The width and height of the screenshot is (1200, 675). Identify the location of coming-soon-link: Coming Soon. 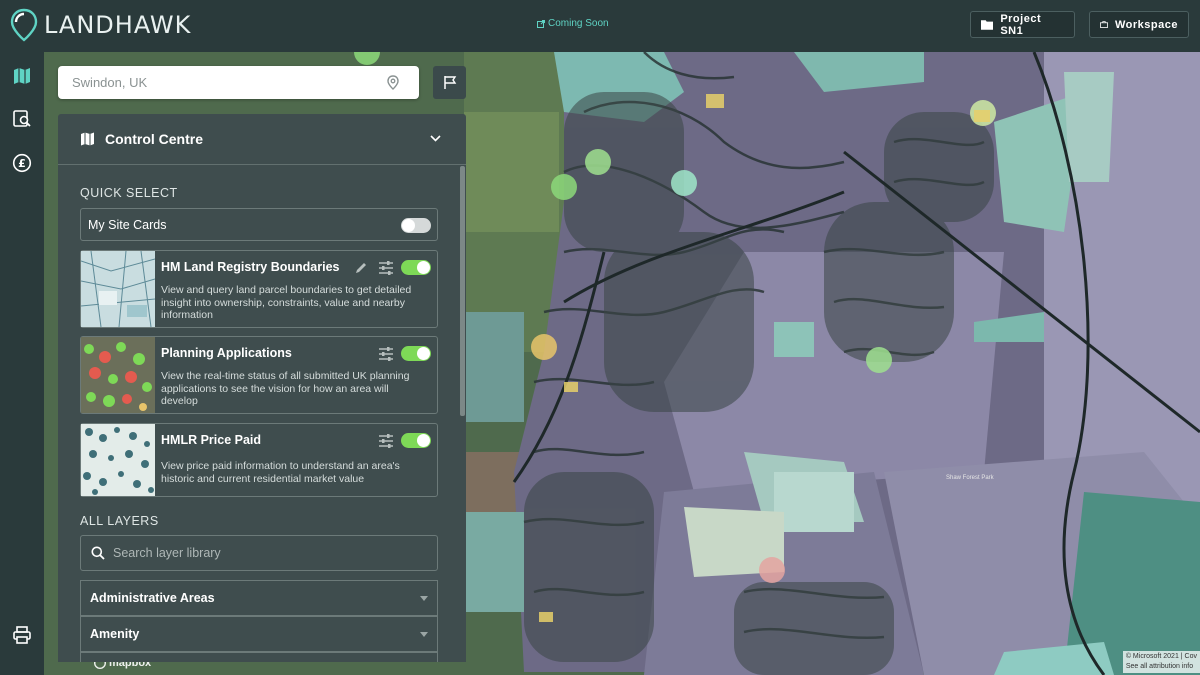
(573, 23).